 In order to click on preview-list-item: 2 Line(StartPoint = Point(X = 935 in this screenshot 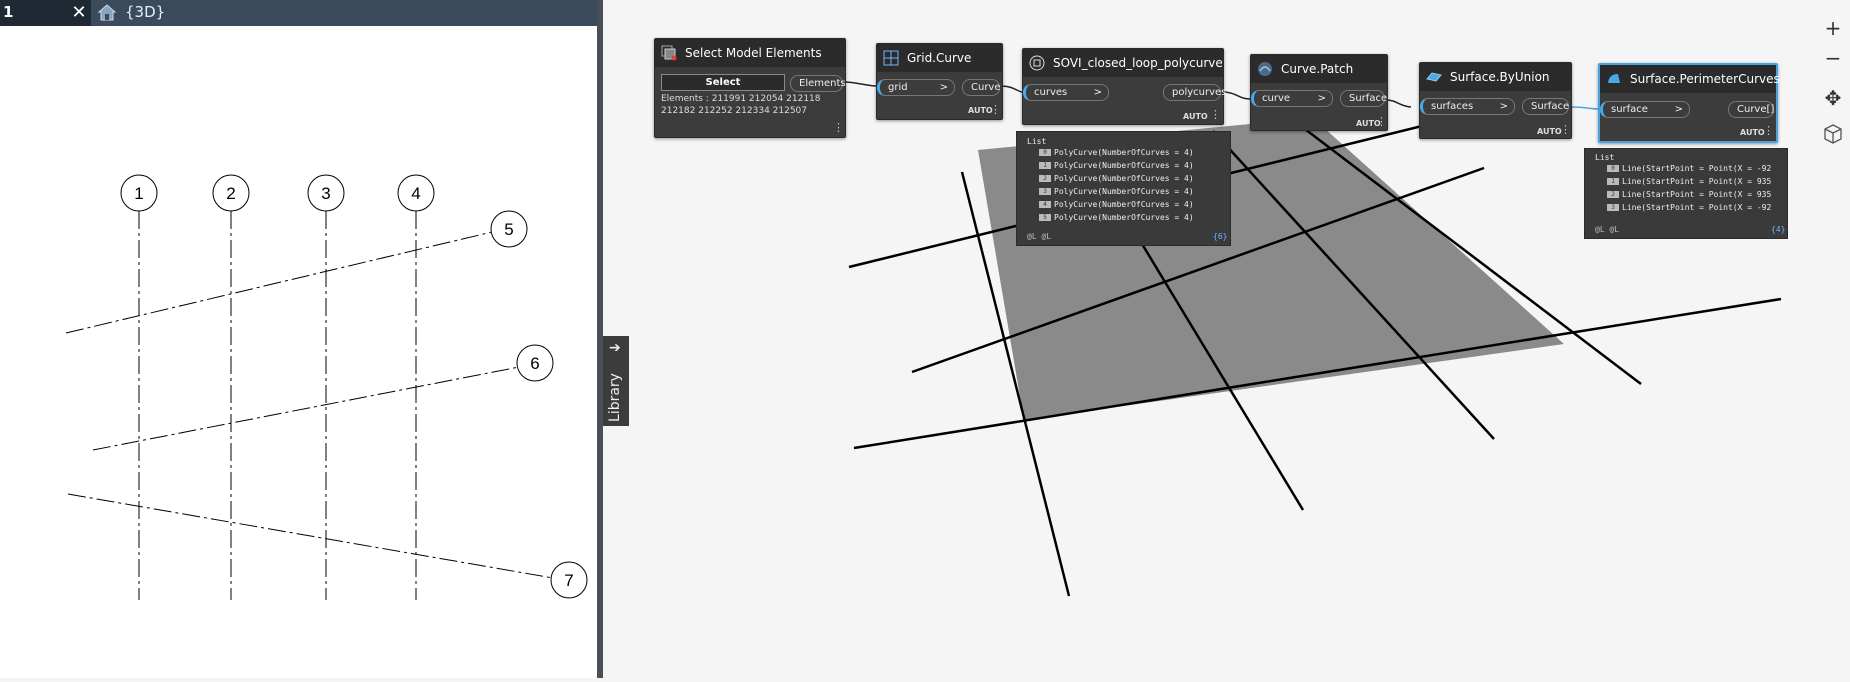, I will do `click(1689, 194)`.